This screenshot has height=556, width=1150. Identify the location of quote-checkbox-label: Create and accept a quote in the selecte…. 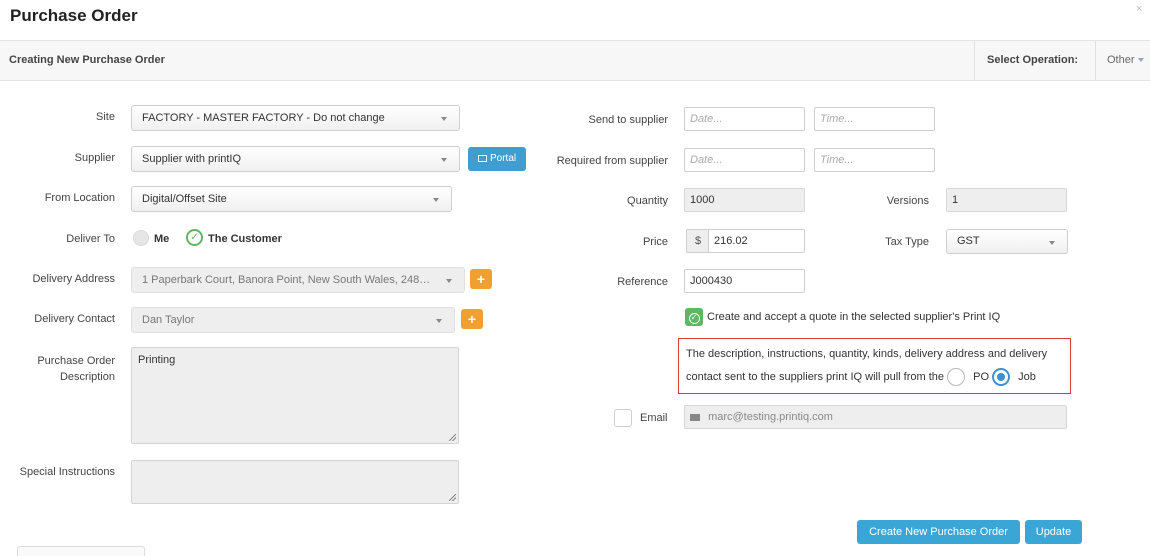
(854, 317).